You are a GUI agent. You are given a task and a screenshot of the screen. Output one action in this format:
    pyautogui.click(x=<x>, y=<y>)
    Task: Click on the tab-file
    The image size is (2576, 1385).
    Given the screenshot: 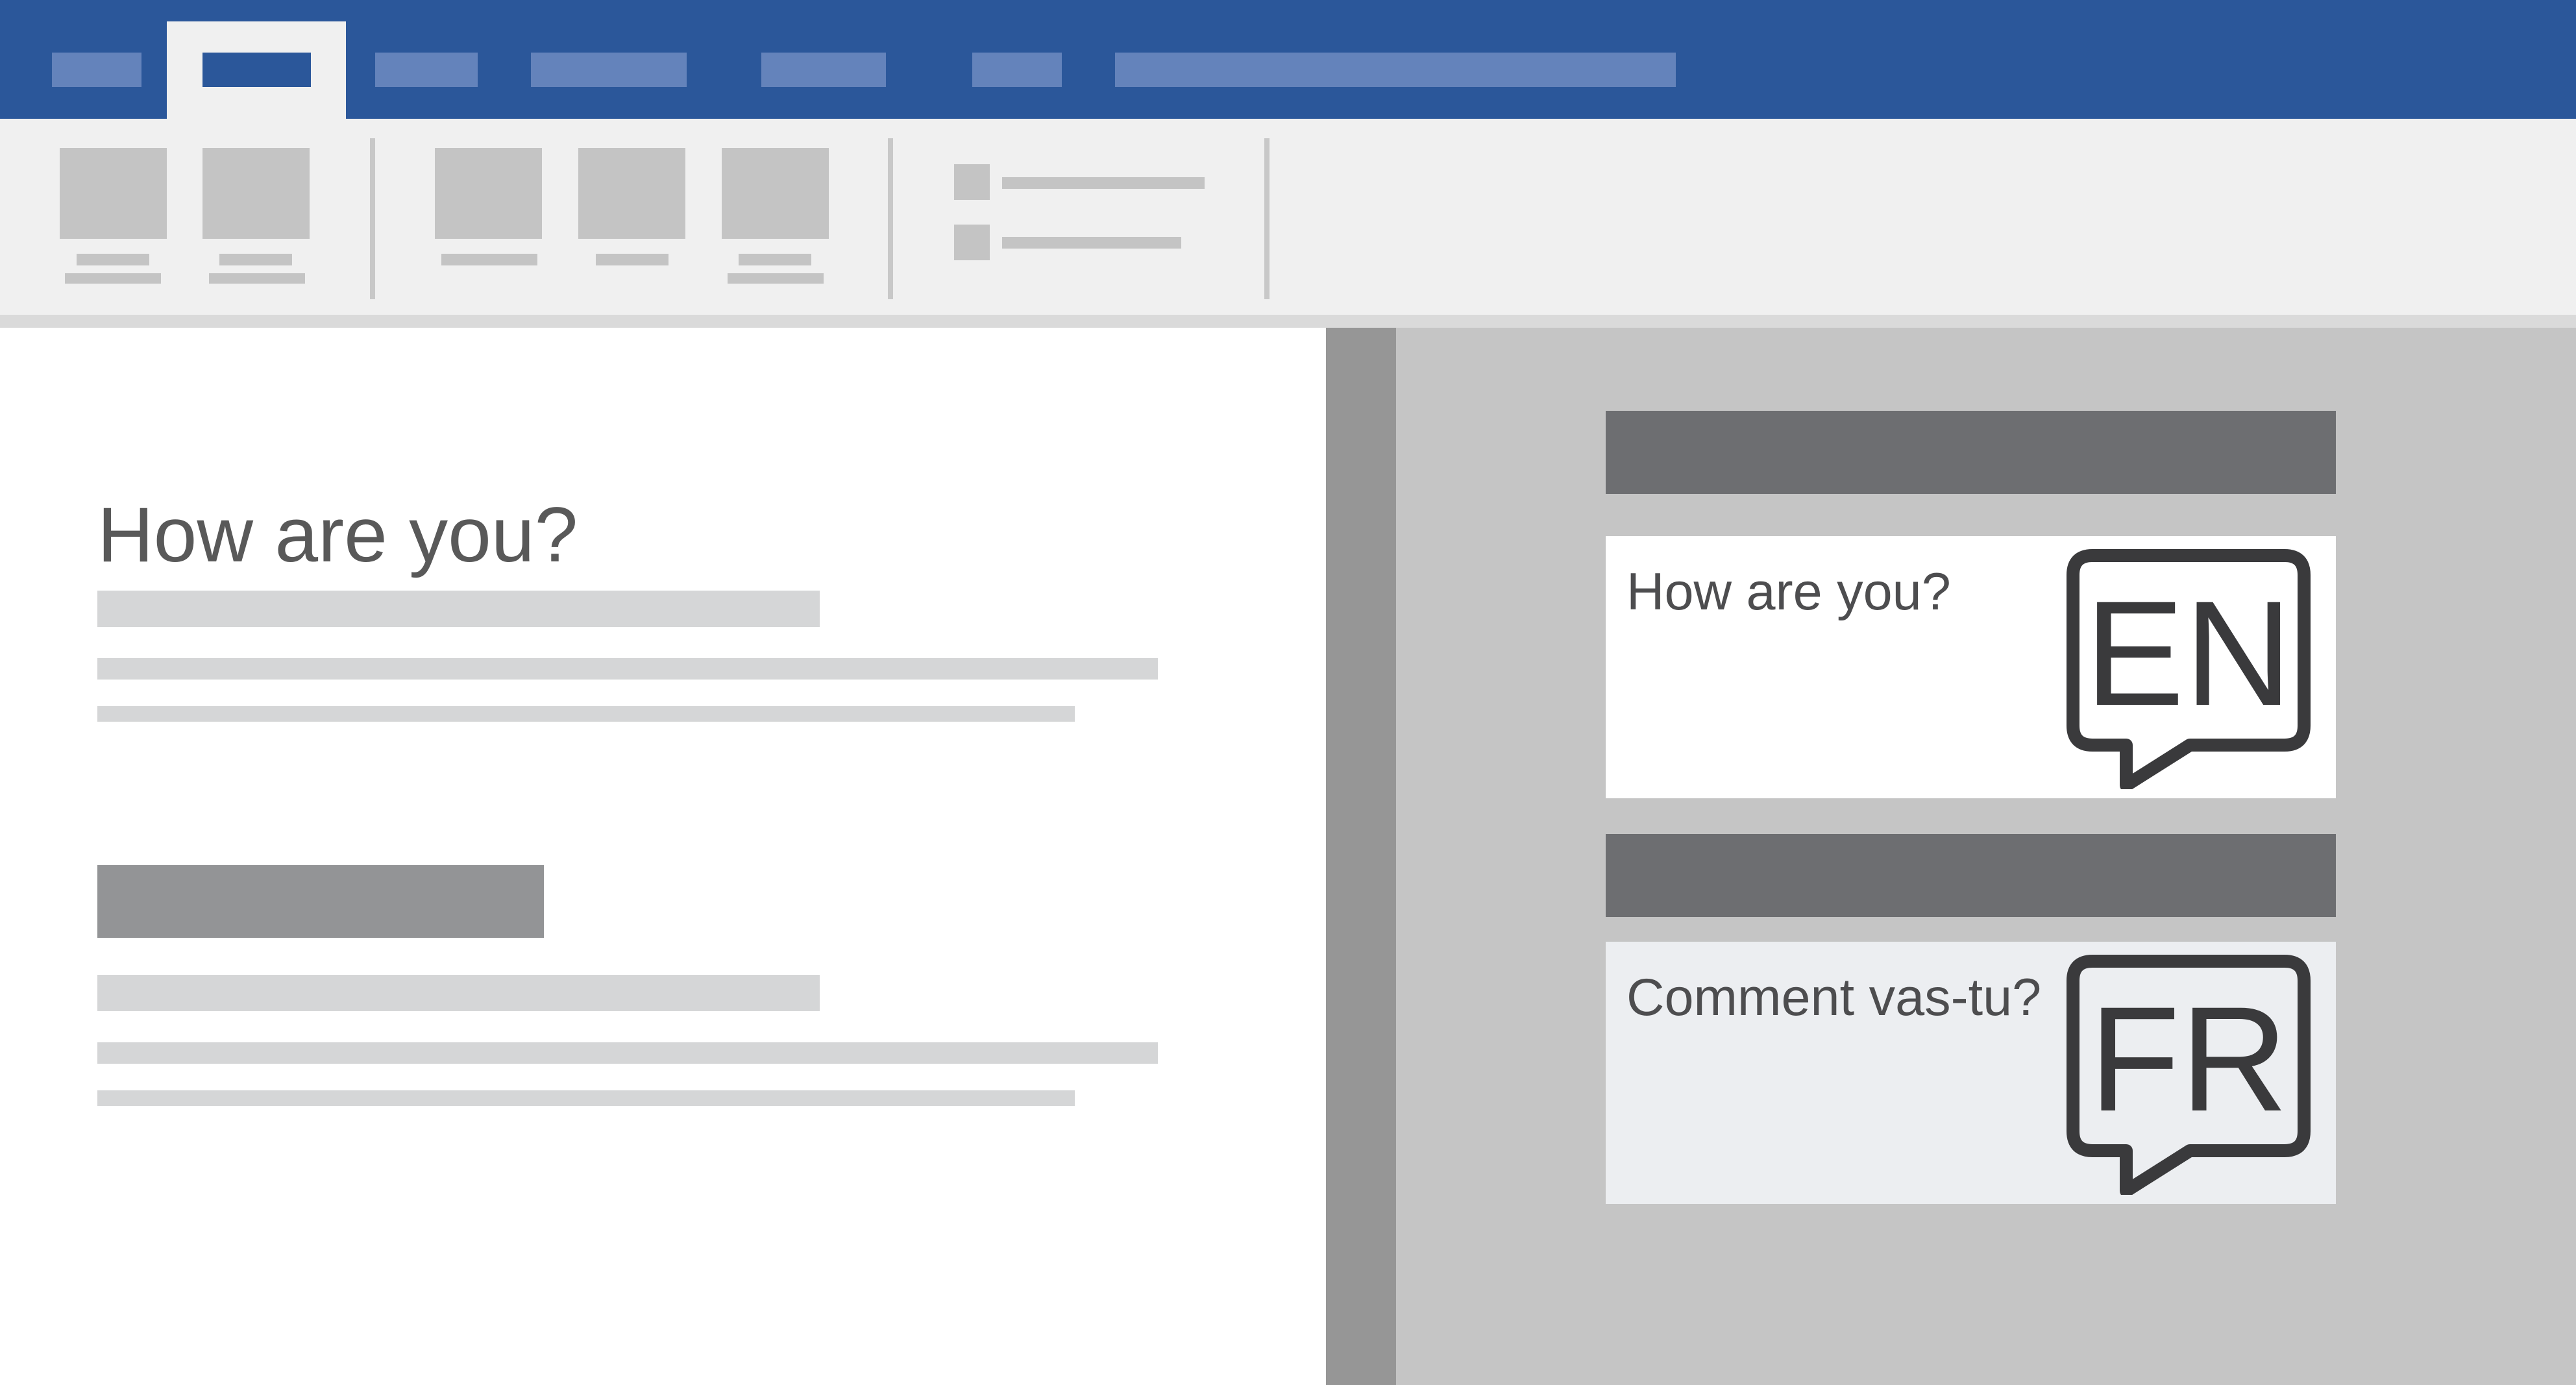 What is the action you would take?
    pyautogui.click(x=96, y=70)
    